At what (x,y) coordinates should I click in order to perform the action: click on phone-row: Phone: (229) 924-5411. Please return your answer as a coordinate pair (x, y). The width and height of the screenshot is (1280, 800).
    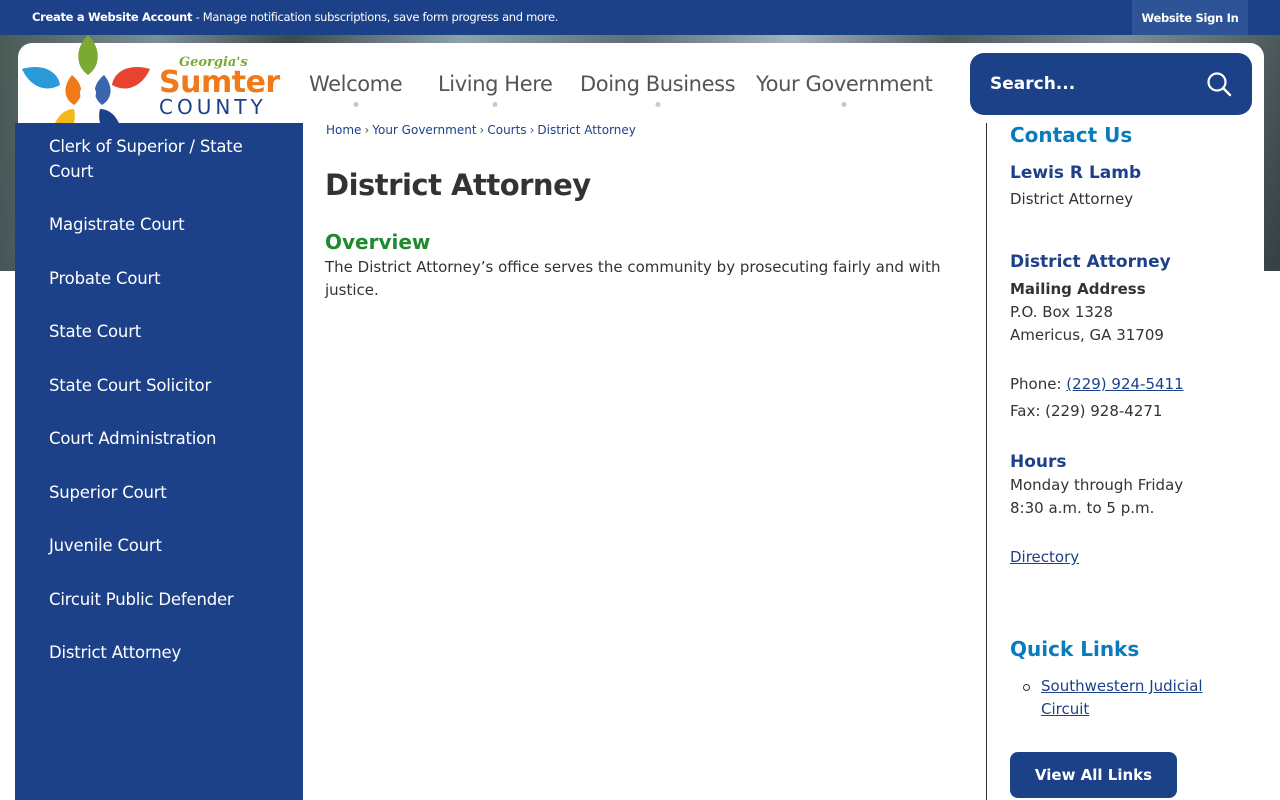
    Looking at the image, I should click on (1097, 384).